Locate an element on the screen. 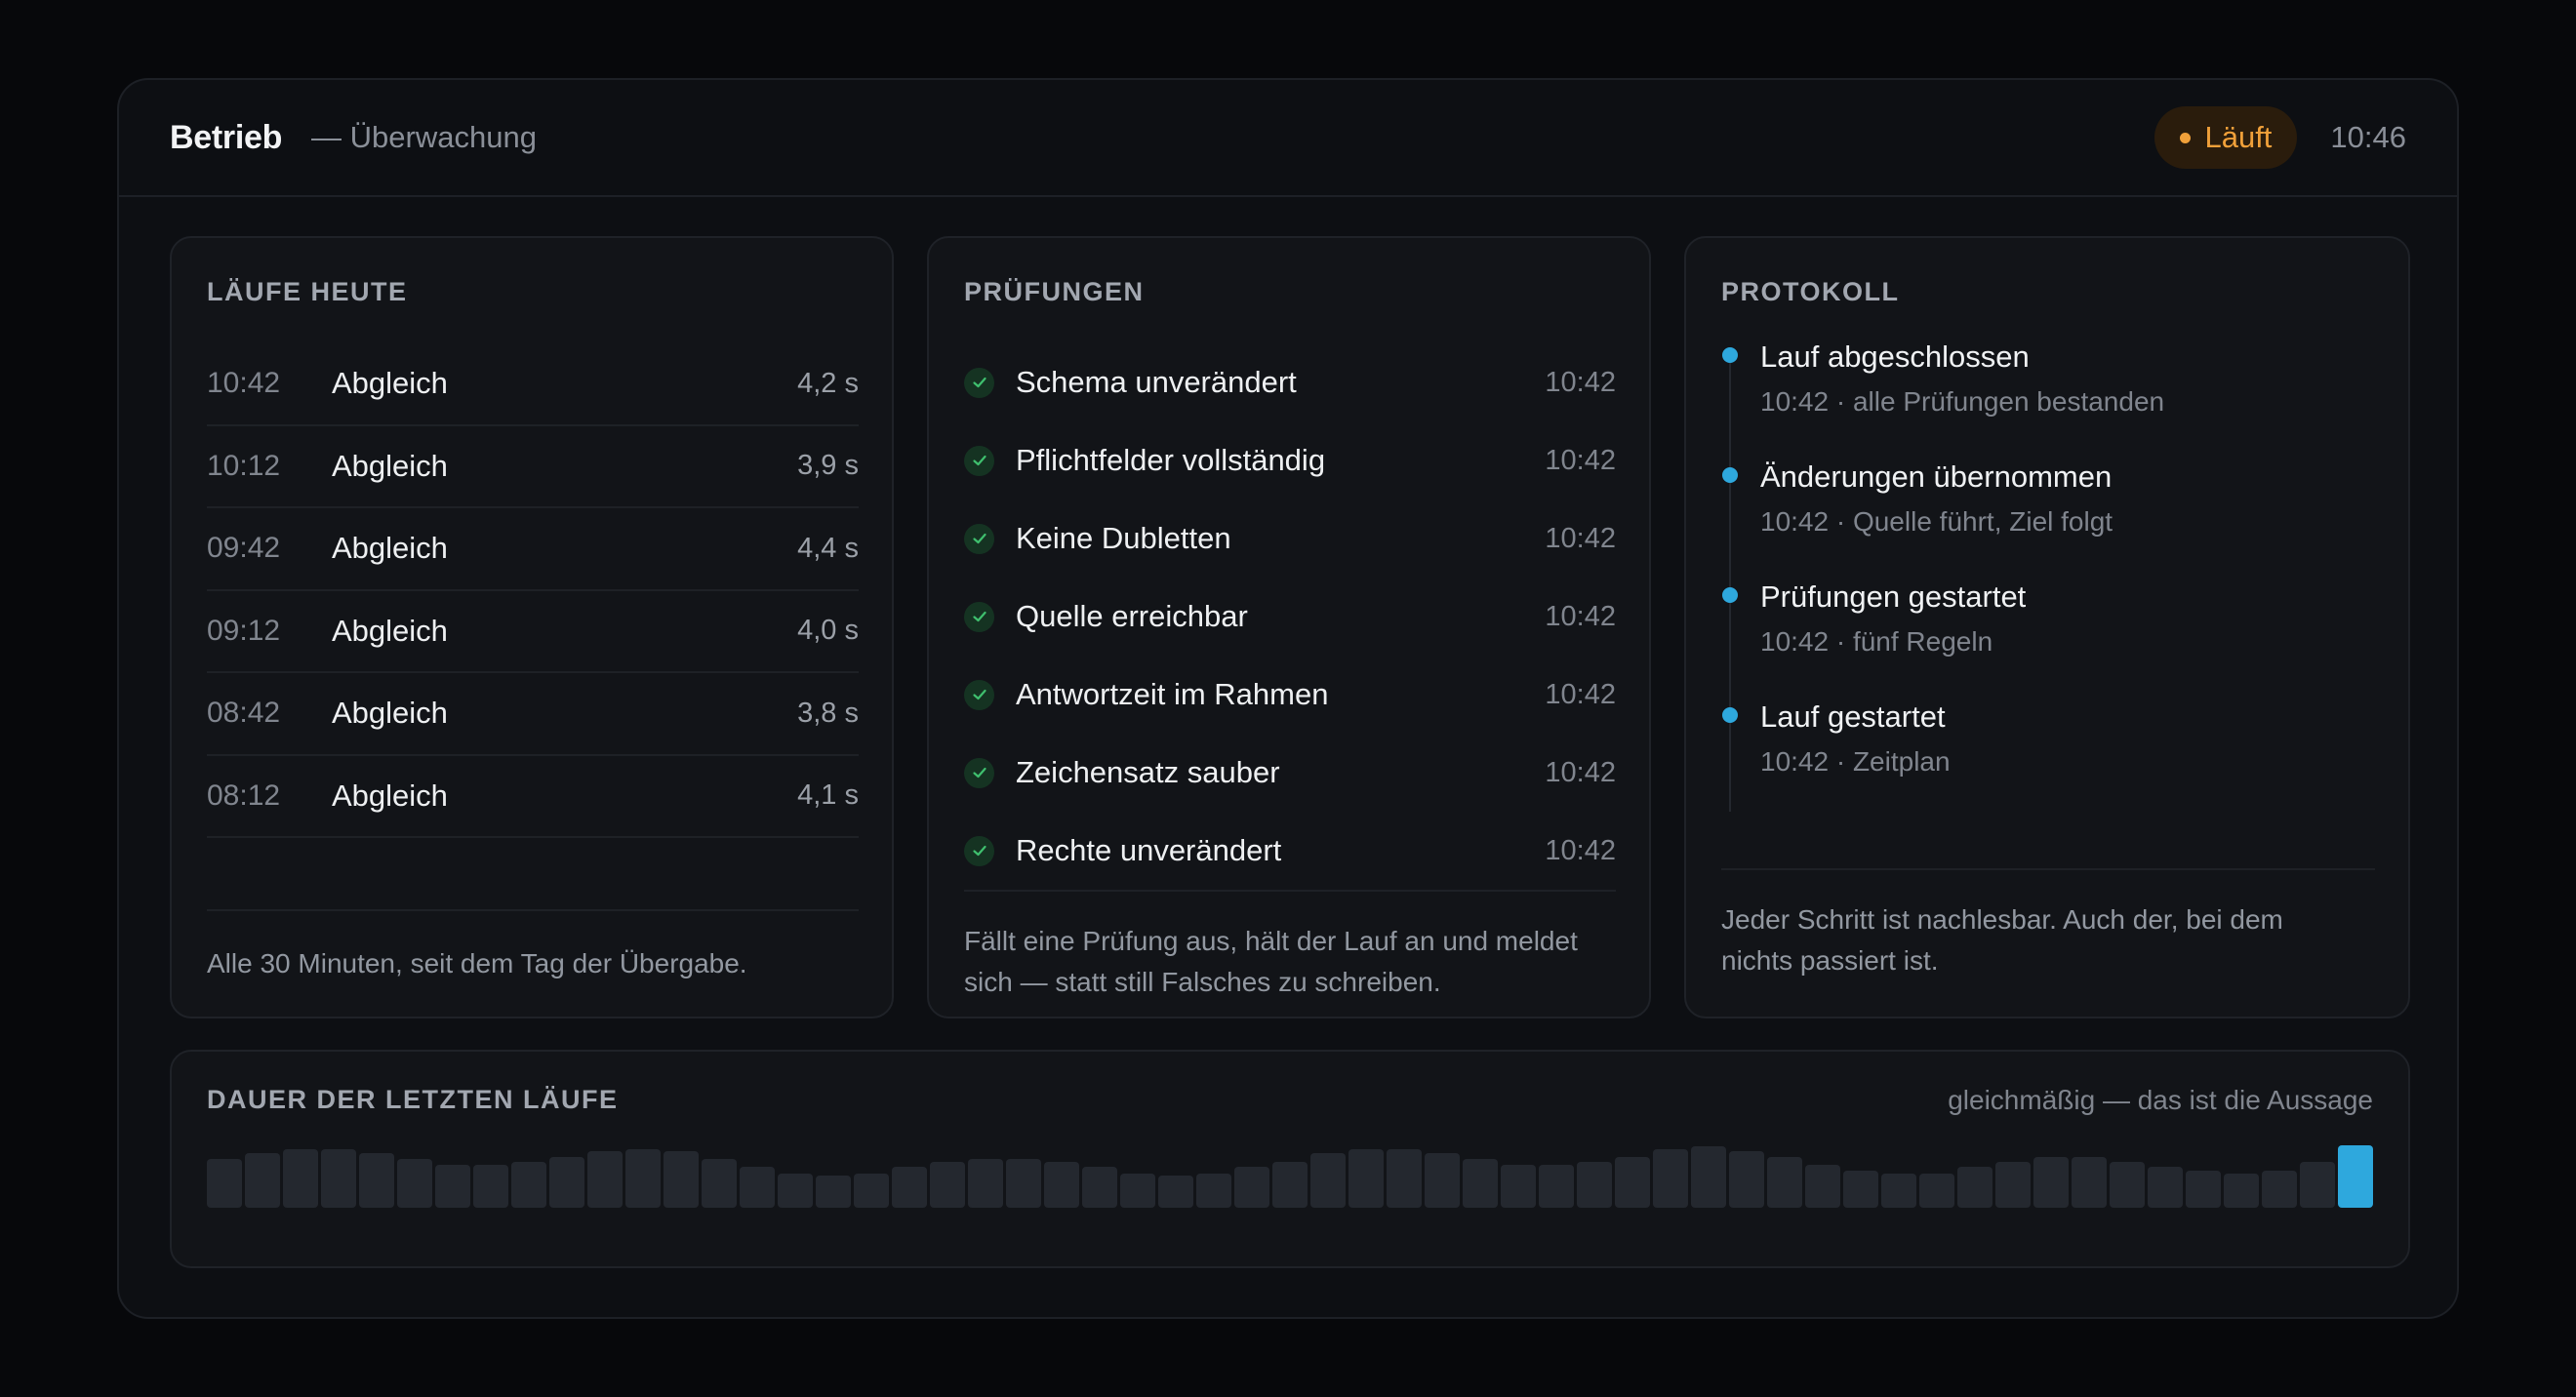 This screenshot has width=2576, height=1397. run-row: 10:12 Abgleich 3,9 s is located at coordinates (533, 467).